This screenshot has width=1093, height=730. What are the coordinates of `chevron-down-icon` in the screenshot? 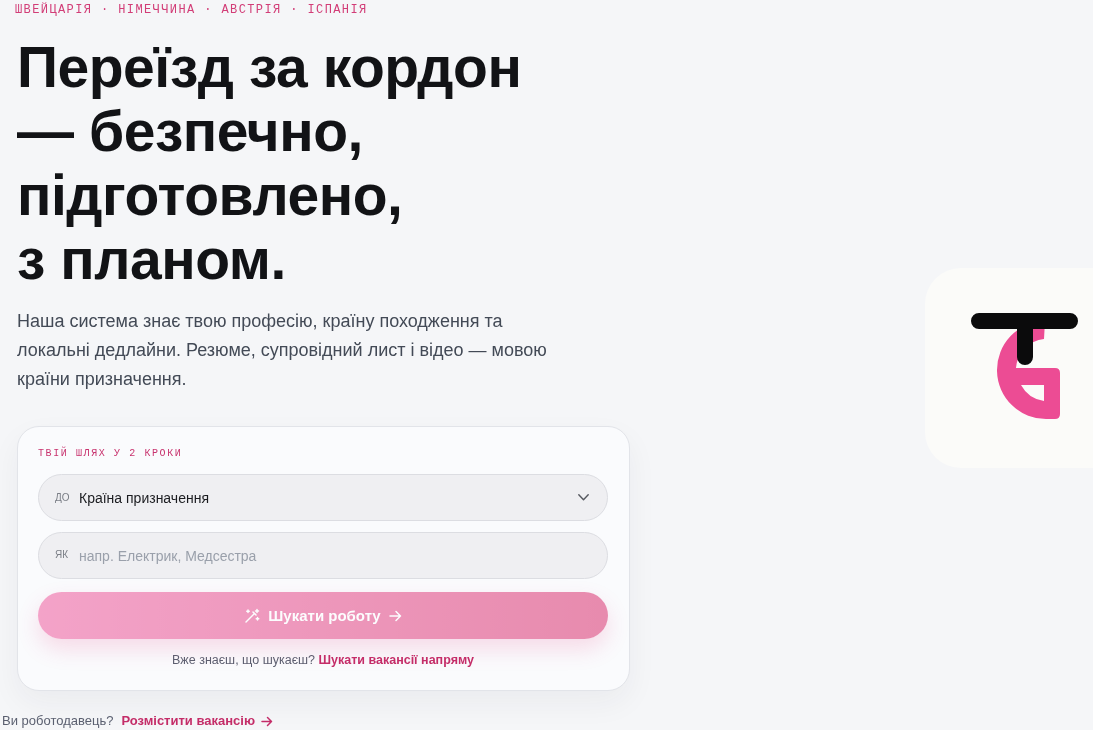 It's located at (583, 497).